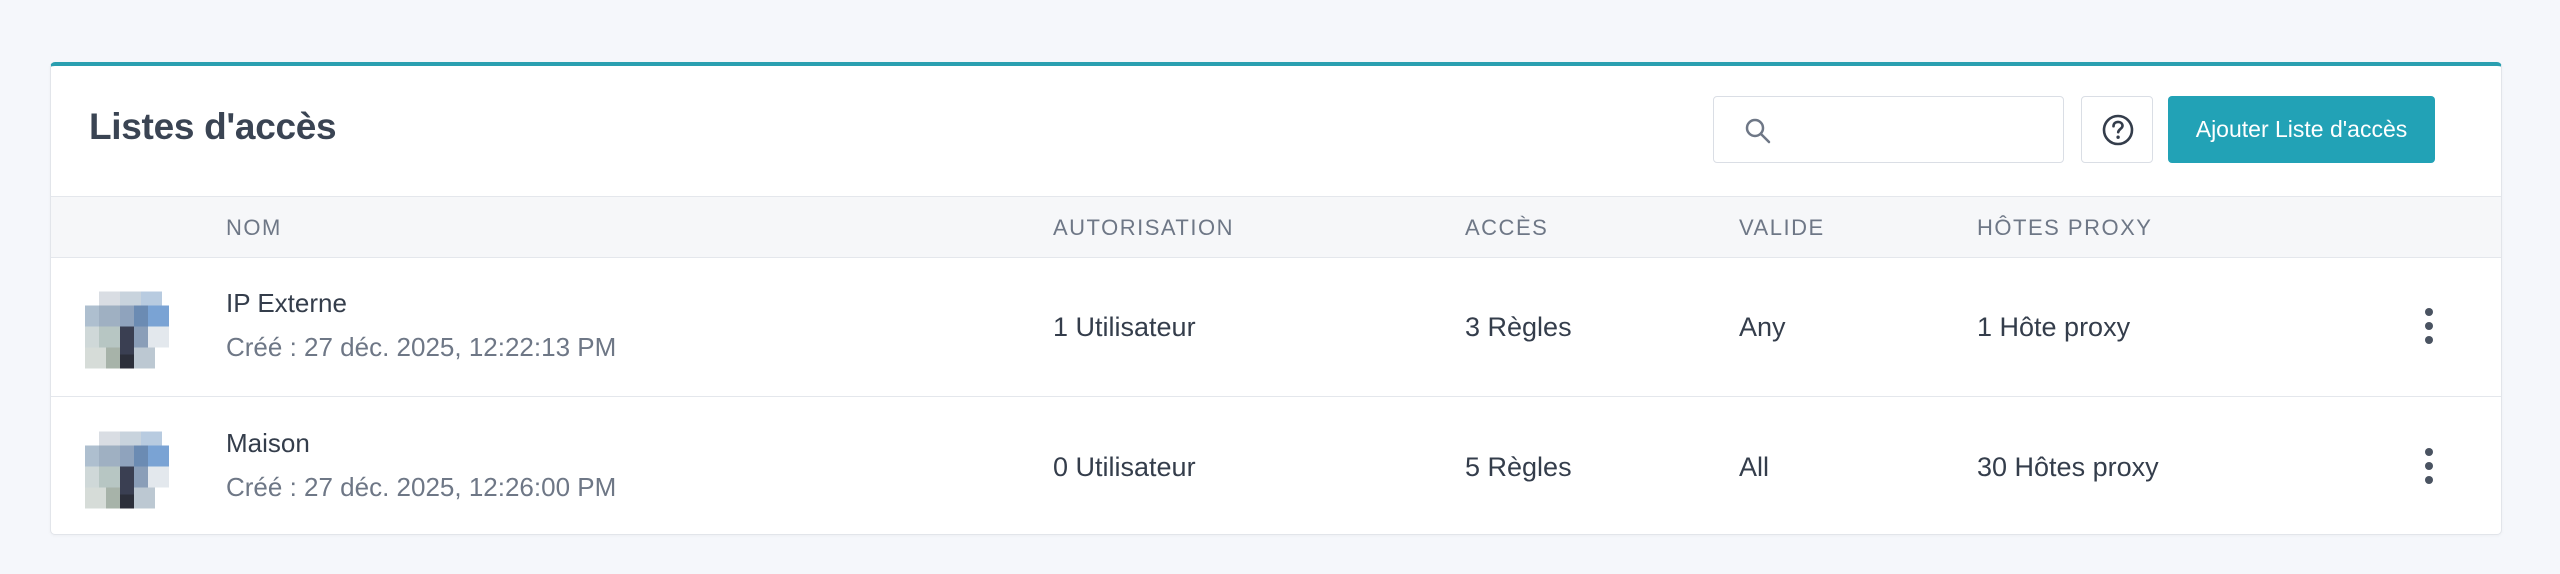  Describe the element at coordinates (1507, 227) in the screenshot. I see `column-header-access: ACCÈS` at that location.